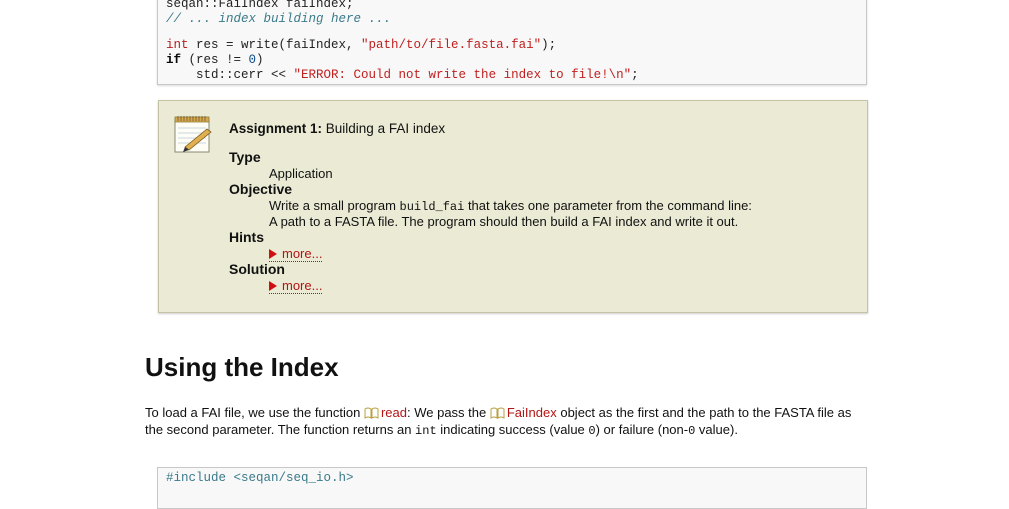  I want to click on objective-term: Objective, so click(261, 189).